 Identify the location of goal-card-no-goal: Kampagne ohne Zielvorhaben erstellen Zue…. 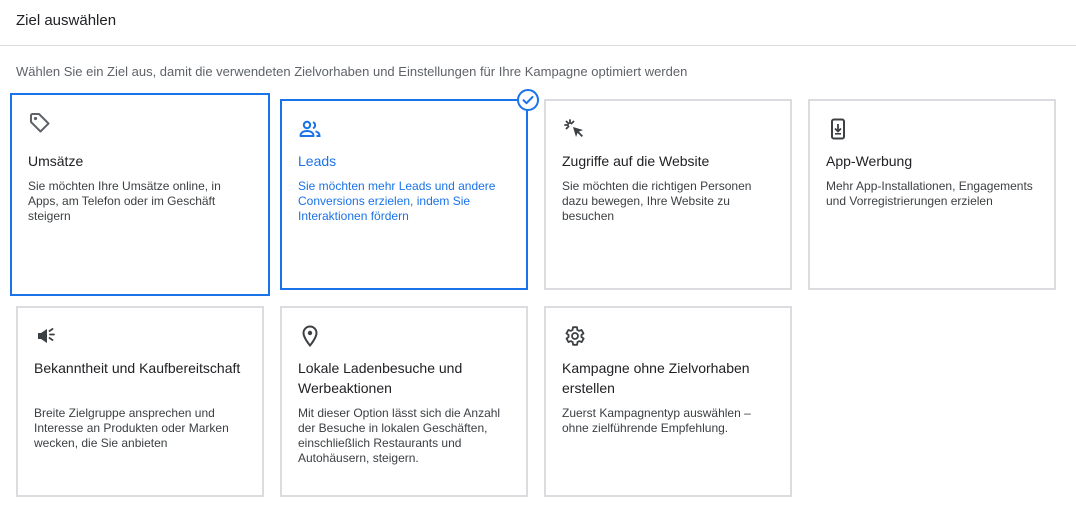
(668, 401).